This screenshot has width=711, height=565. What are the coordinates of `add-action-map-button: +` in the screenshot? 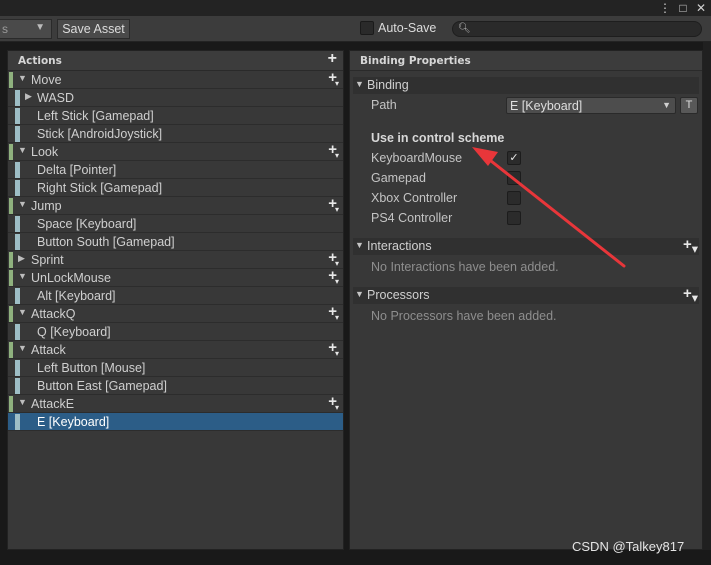 It's located at (332, 59).